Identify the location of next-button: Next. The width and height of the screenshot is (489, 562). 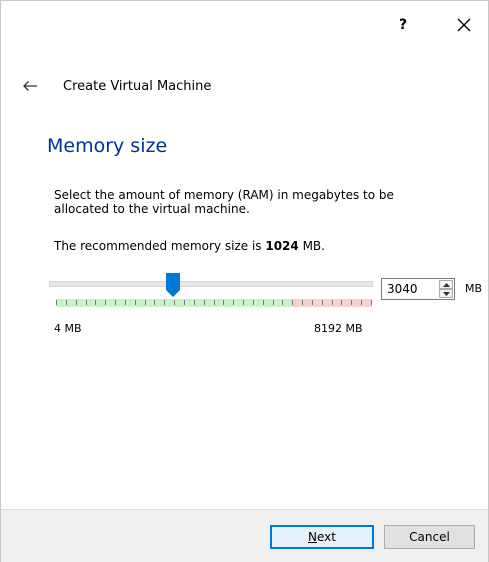
(322, 537).